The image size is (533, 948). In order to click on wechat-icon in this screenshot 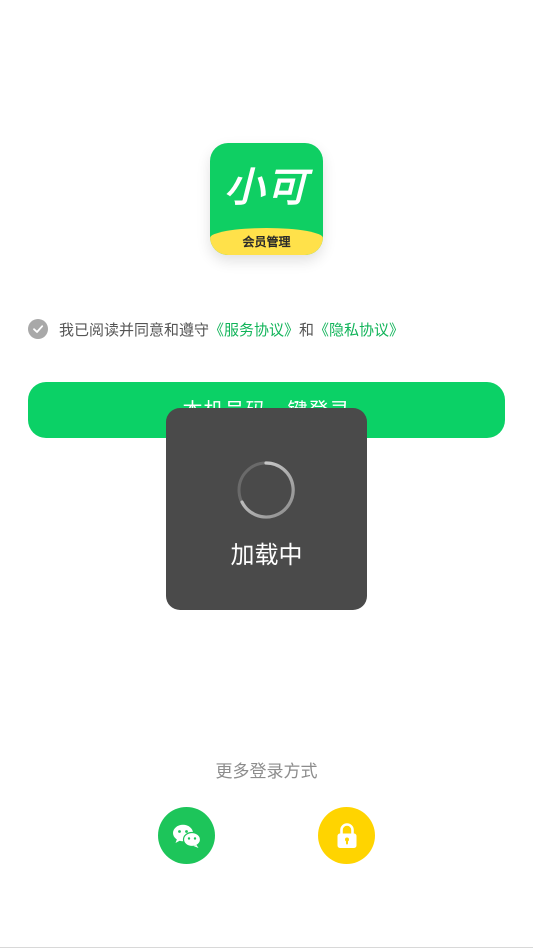, I will do `click(186, 836)`.